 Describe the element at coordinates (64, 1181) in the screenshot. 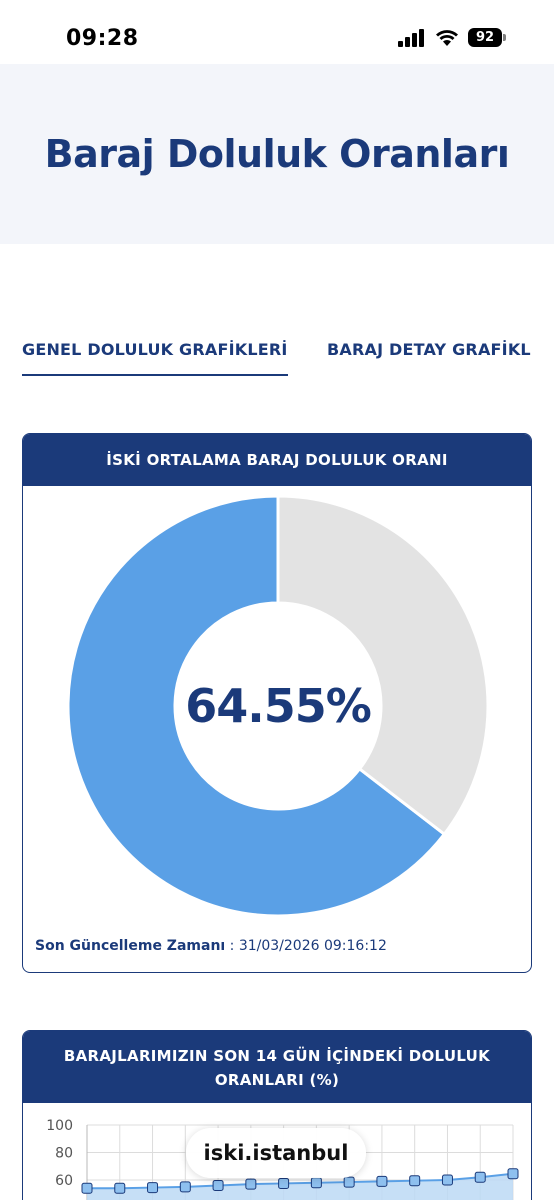

I see `y-tick-label: 60` at that location.